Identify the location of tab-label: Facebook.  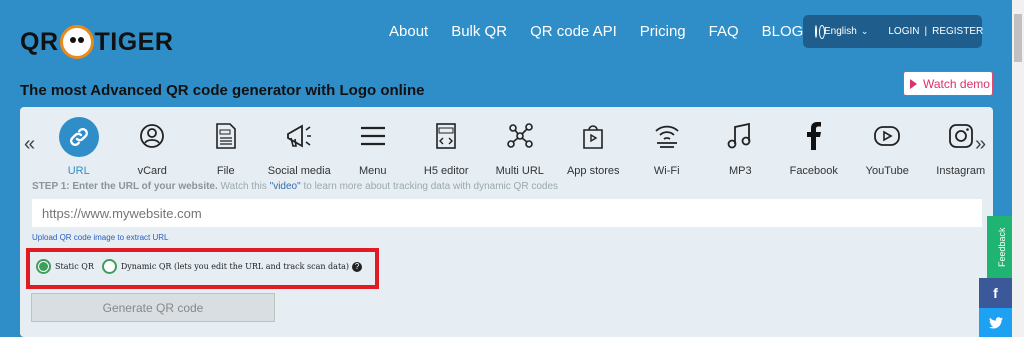
(813, 171).